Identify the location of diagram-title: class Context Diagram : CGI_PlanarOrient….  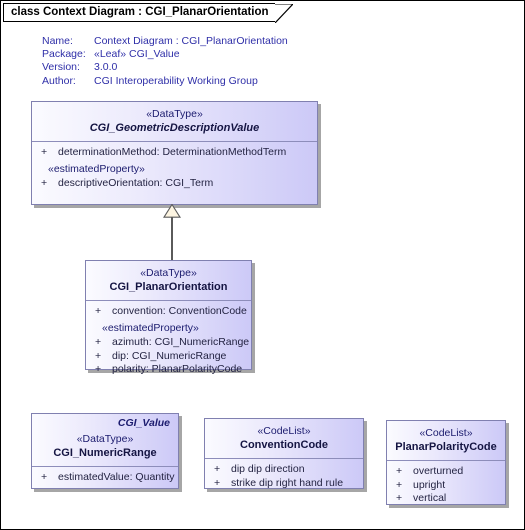
(140, 11).